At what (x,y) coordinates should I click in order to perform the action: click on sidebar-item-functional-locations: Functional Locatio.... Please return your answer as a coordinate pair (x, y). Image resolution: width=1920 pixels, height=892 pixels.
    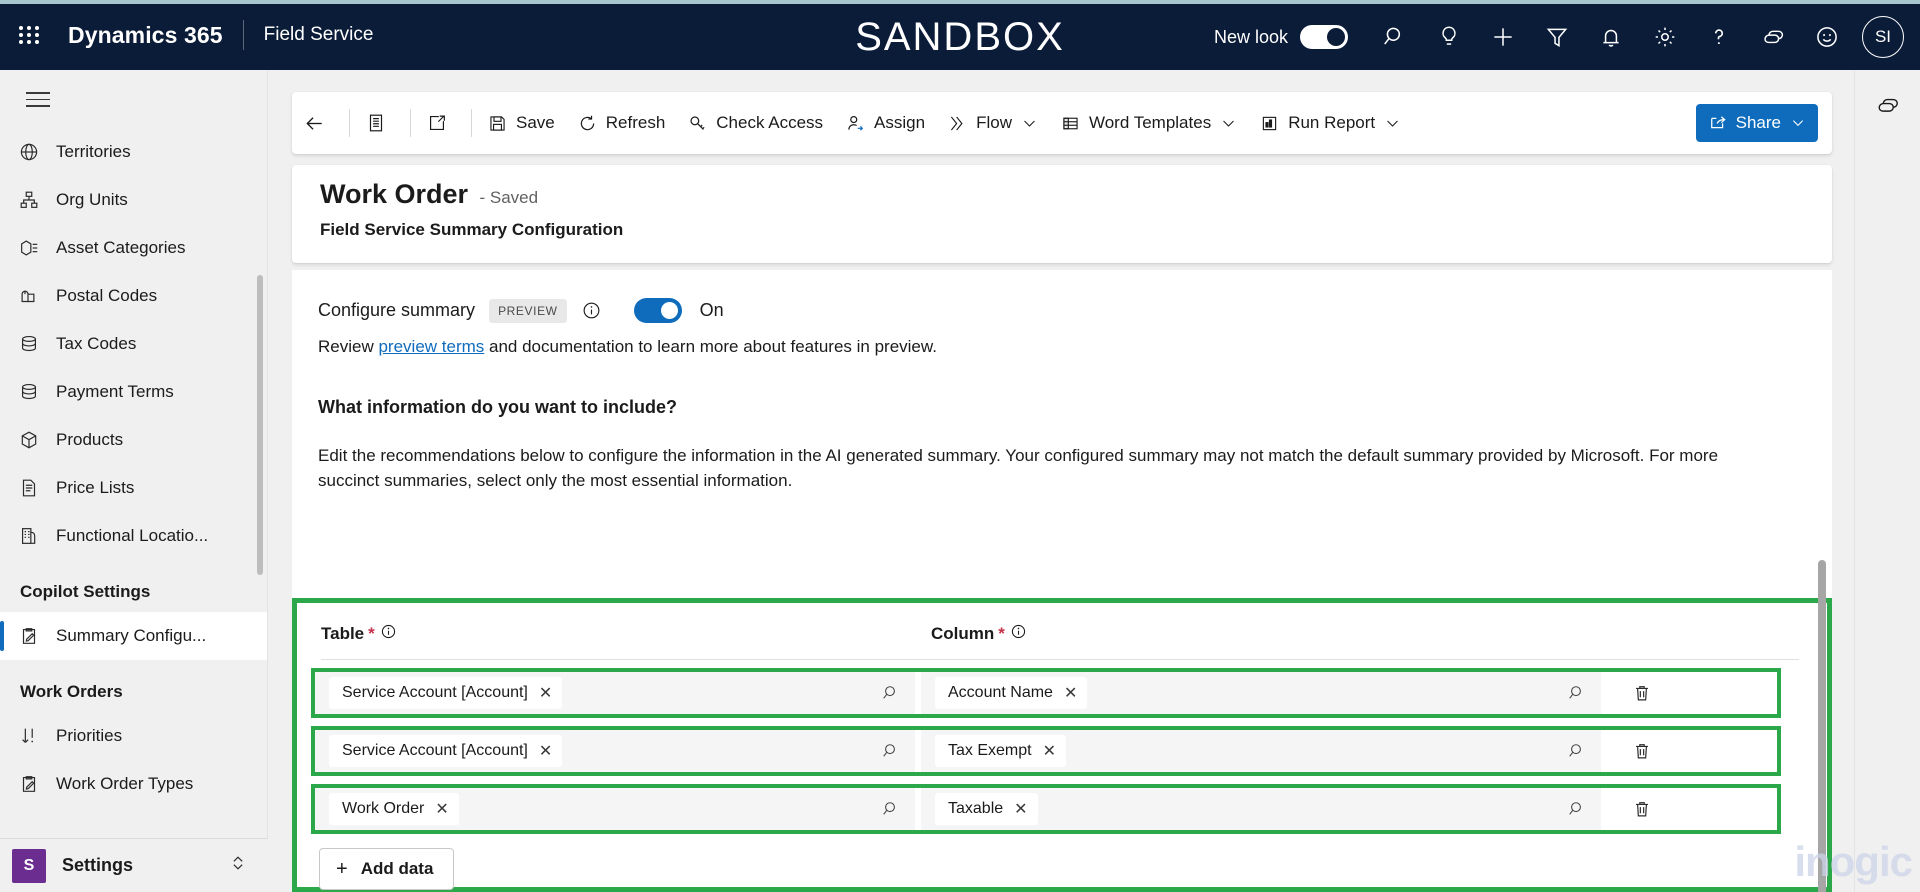
    Looking at the image, I should click on (133, 536).